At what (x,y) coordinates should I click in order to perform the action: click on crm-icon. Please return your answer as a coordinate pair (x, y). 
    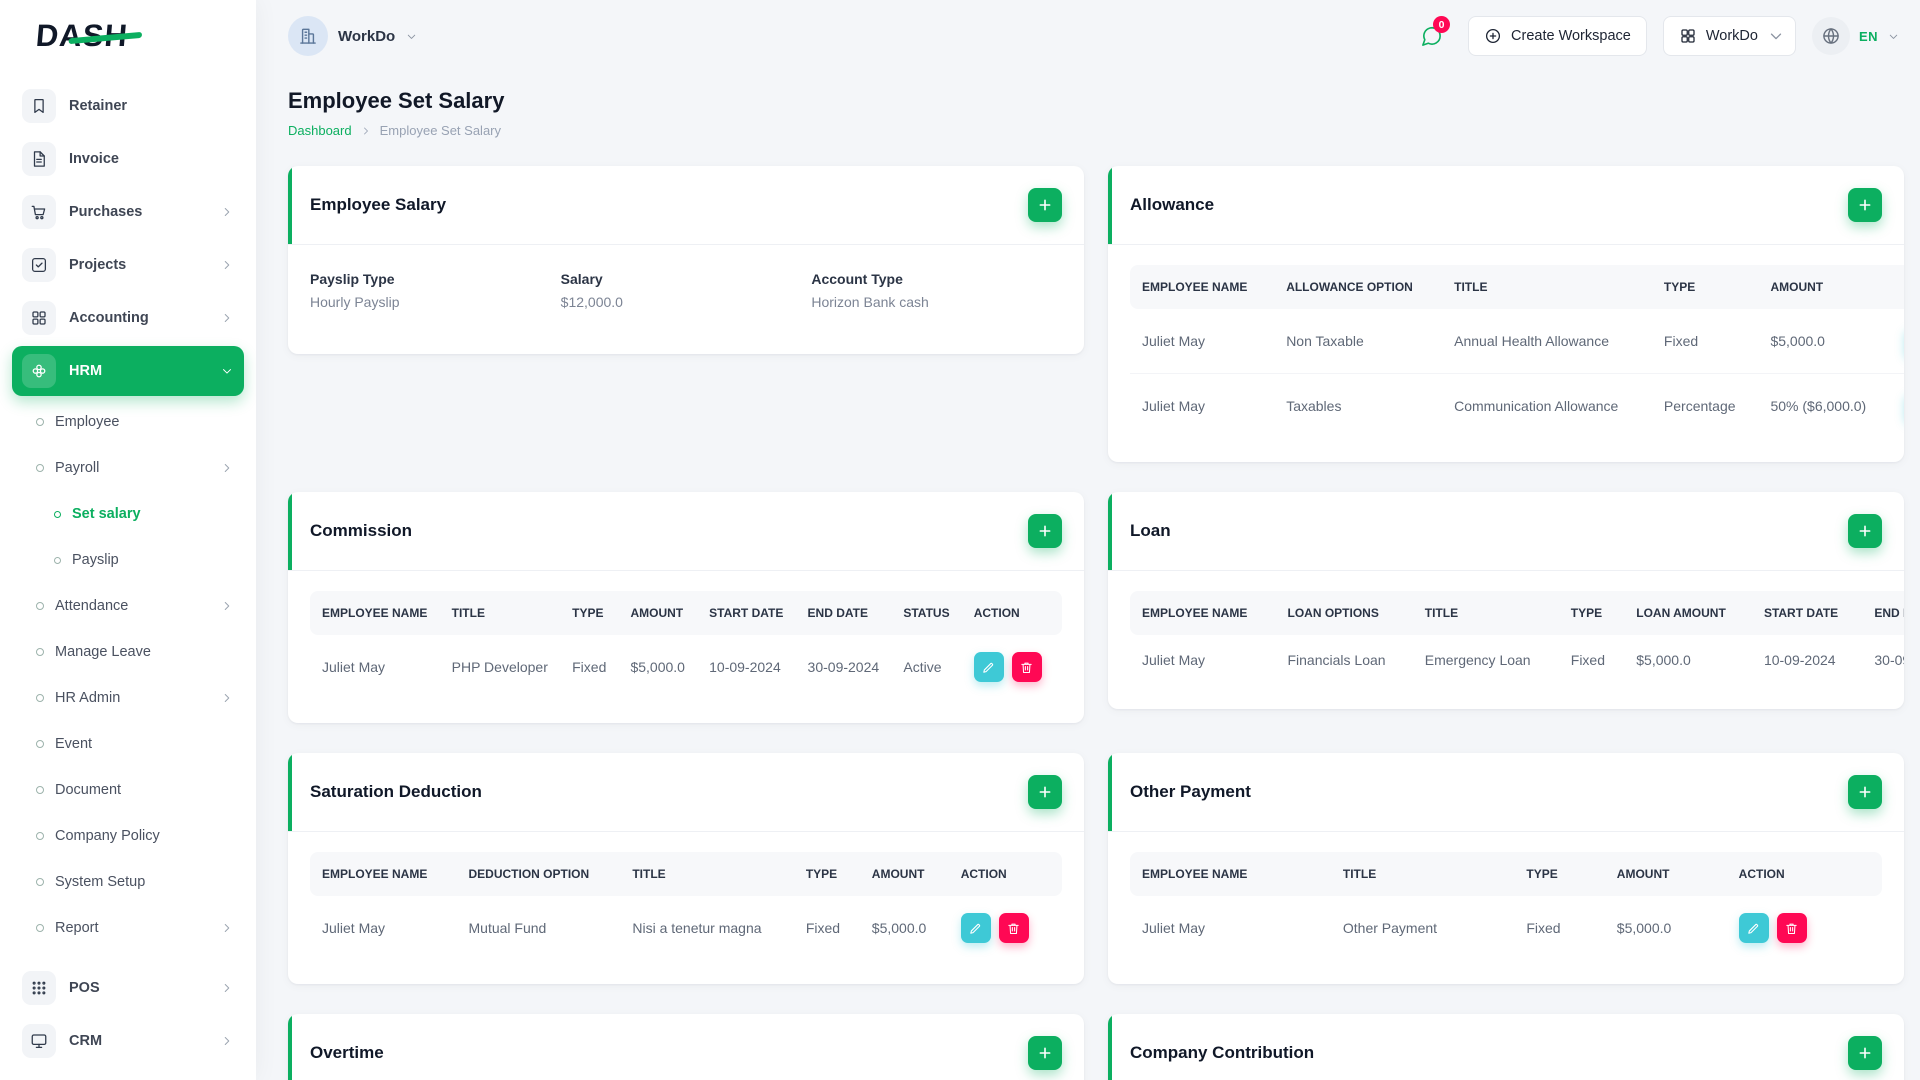
    Looking at the image, I should click on (39, 1041).